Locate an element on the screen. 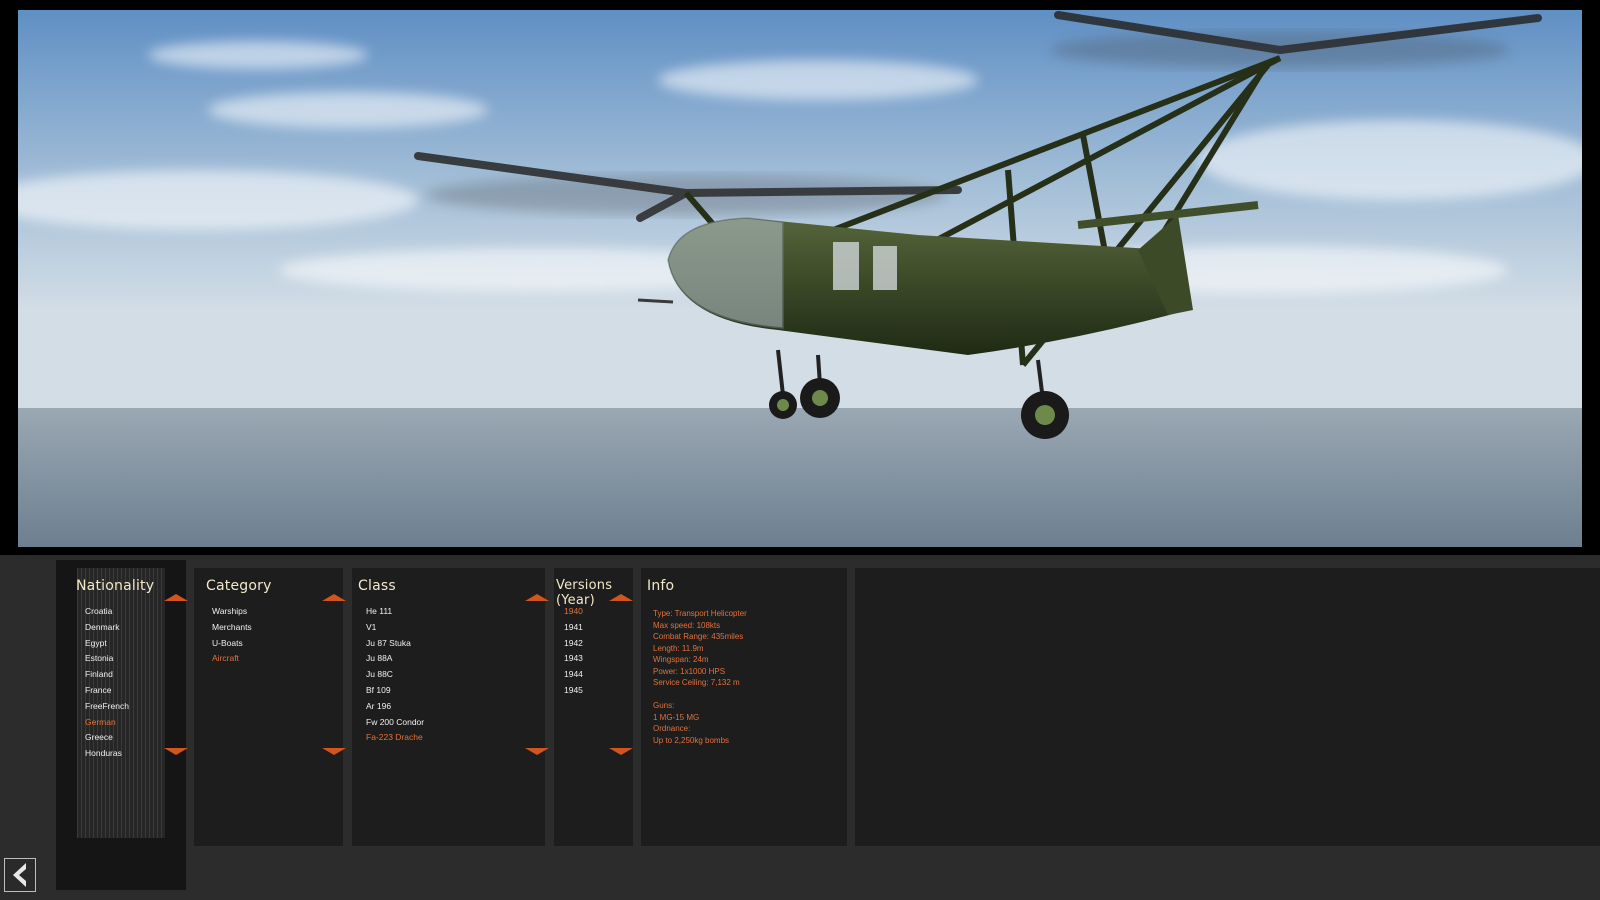 Image resolution: width=1600 pixels, height=900 pixels. class-item: Ju 88A is located at coordinates (395, 659).